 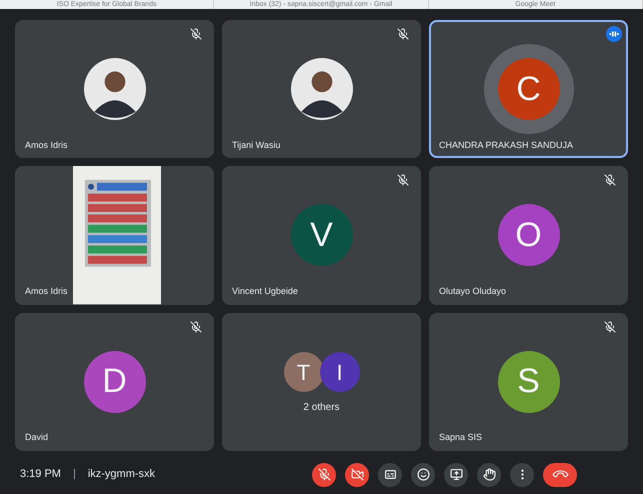 What do you see at coordinates (321, 408) in the screenshot?
I see `others-count: 2 others` at bounding box center [321, 408].